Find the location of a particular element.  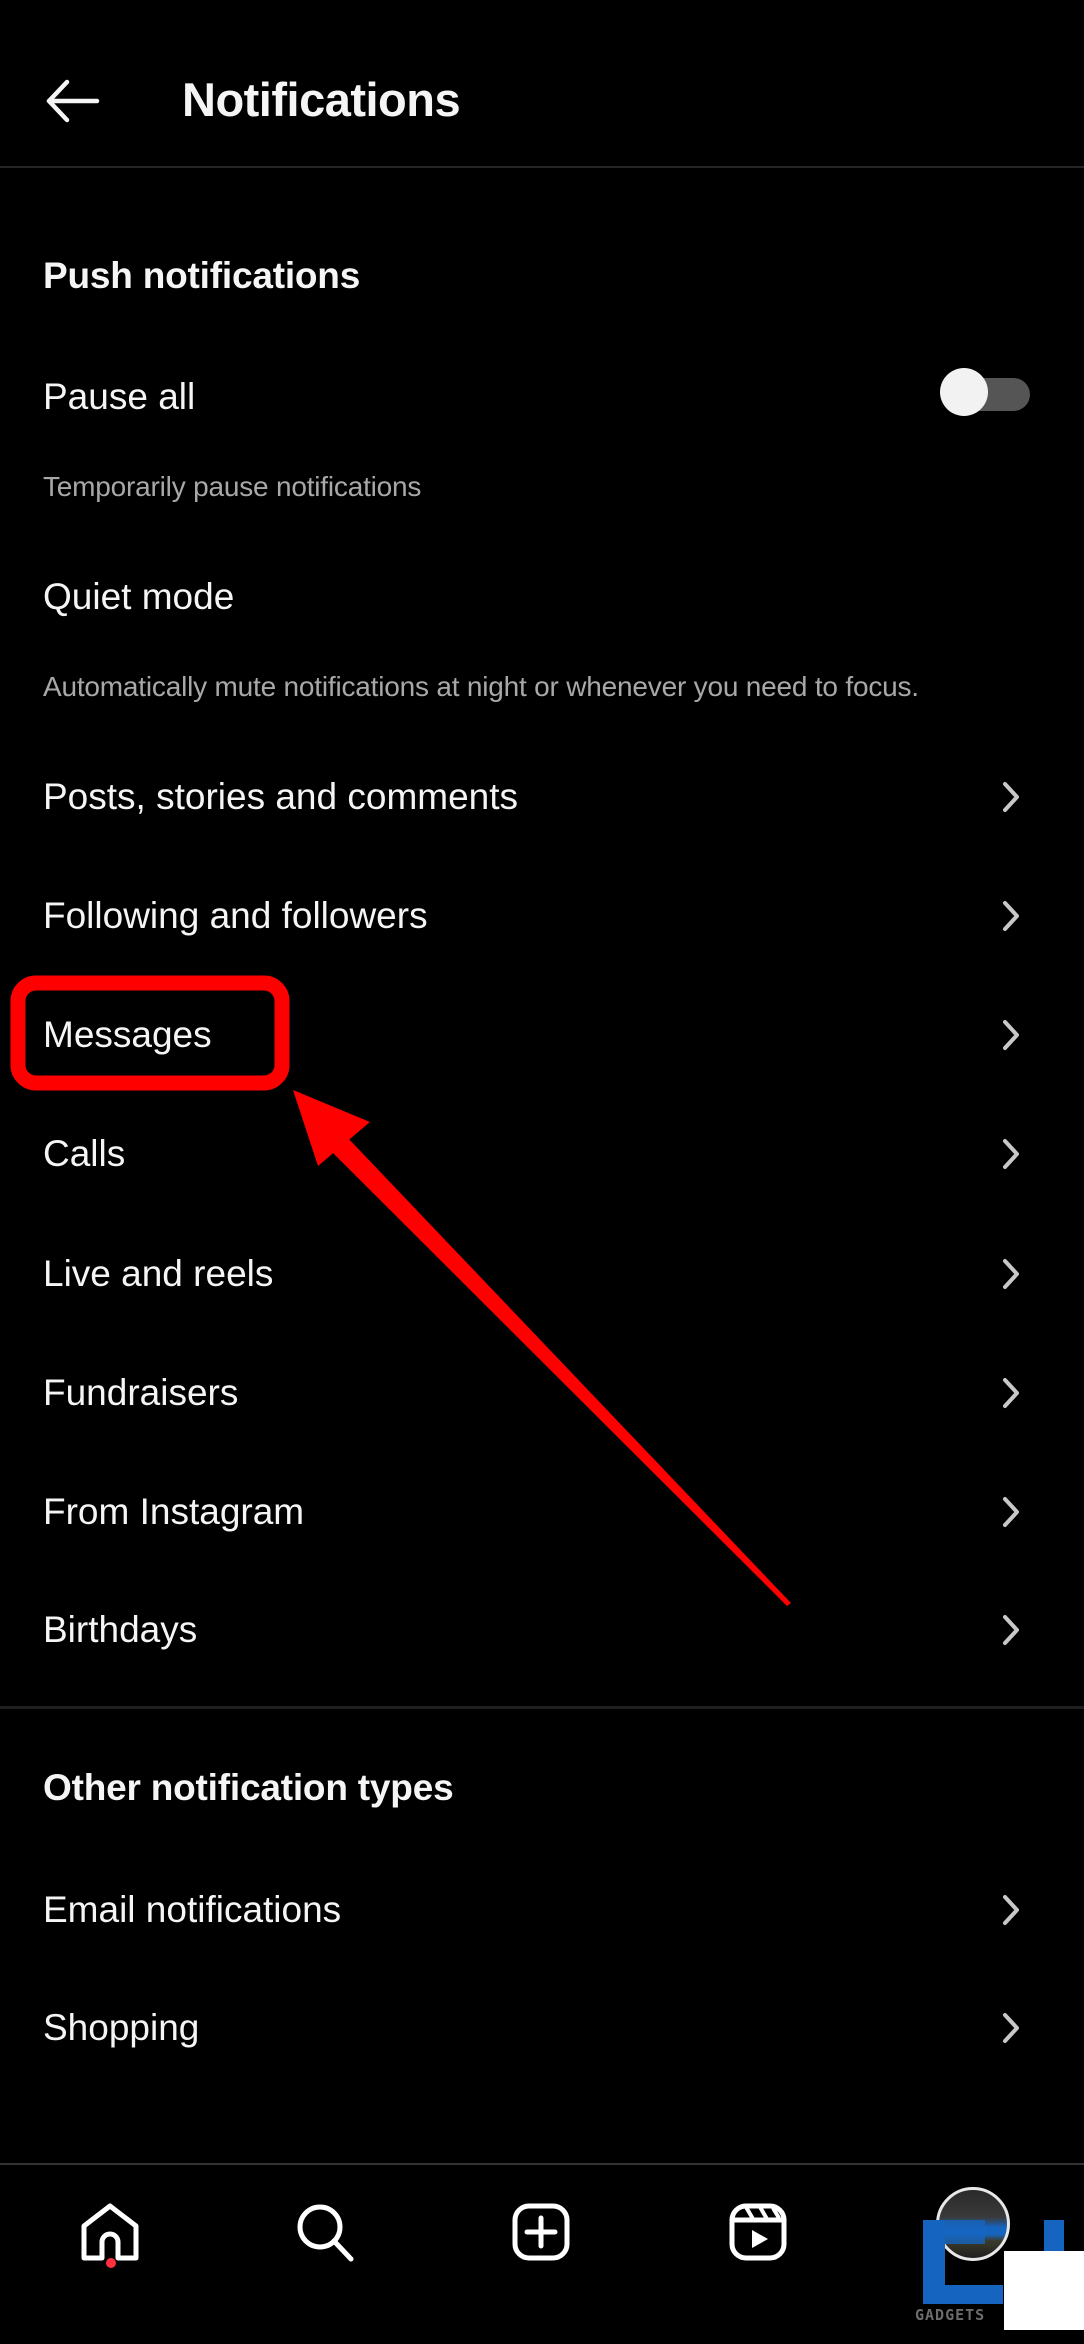

top-app-bar: Notifications is located at coordinates (542, 83).